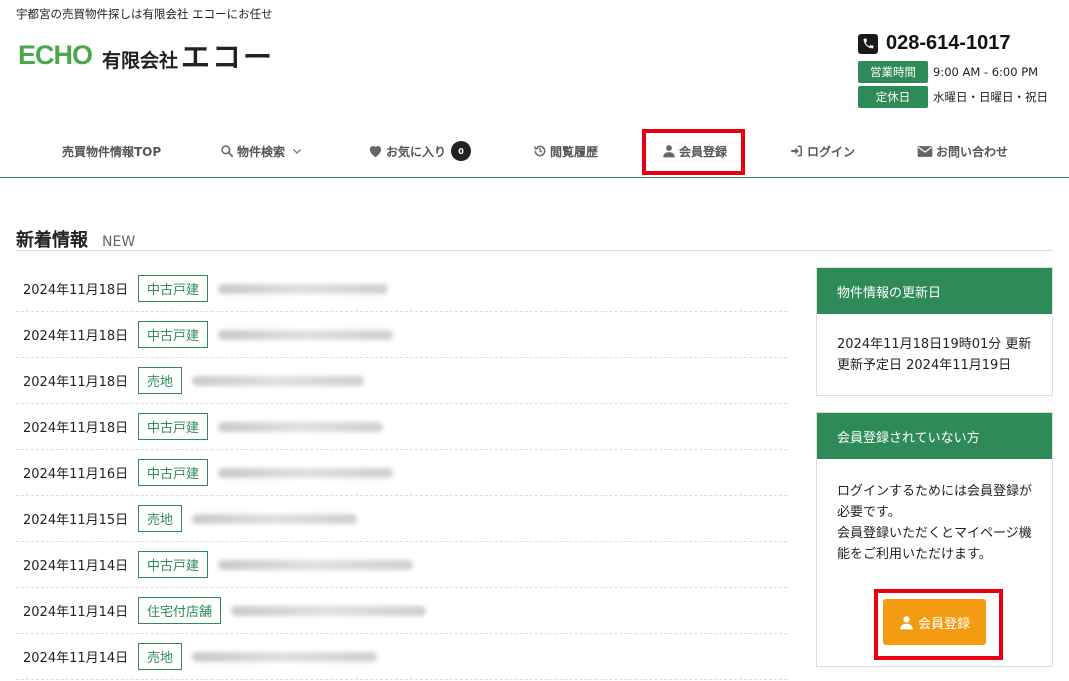  What do you see at coordinates (796, 151) in the screenshot?
I see `login-icon` at bounding box center [796, 151].